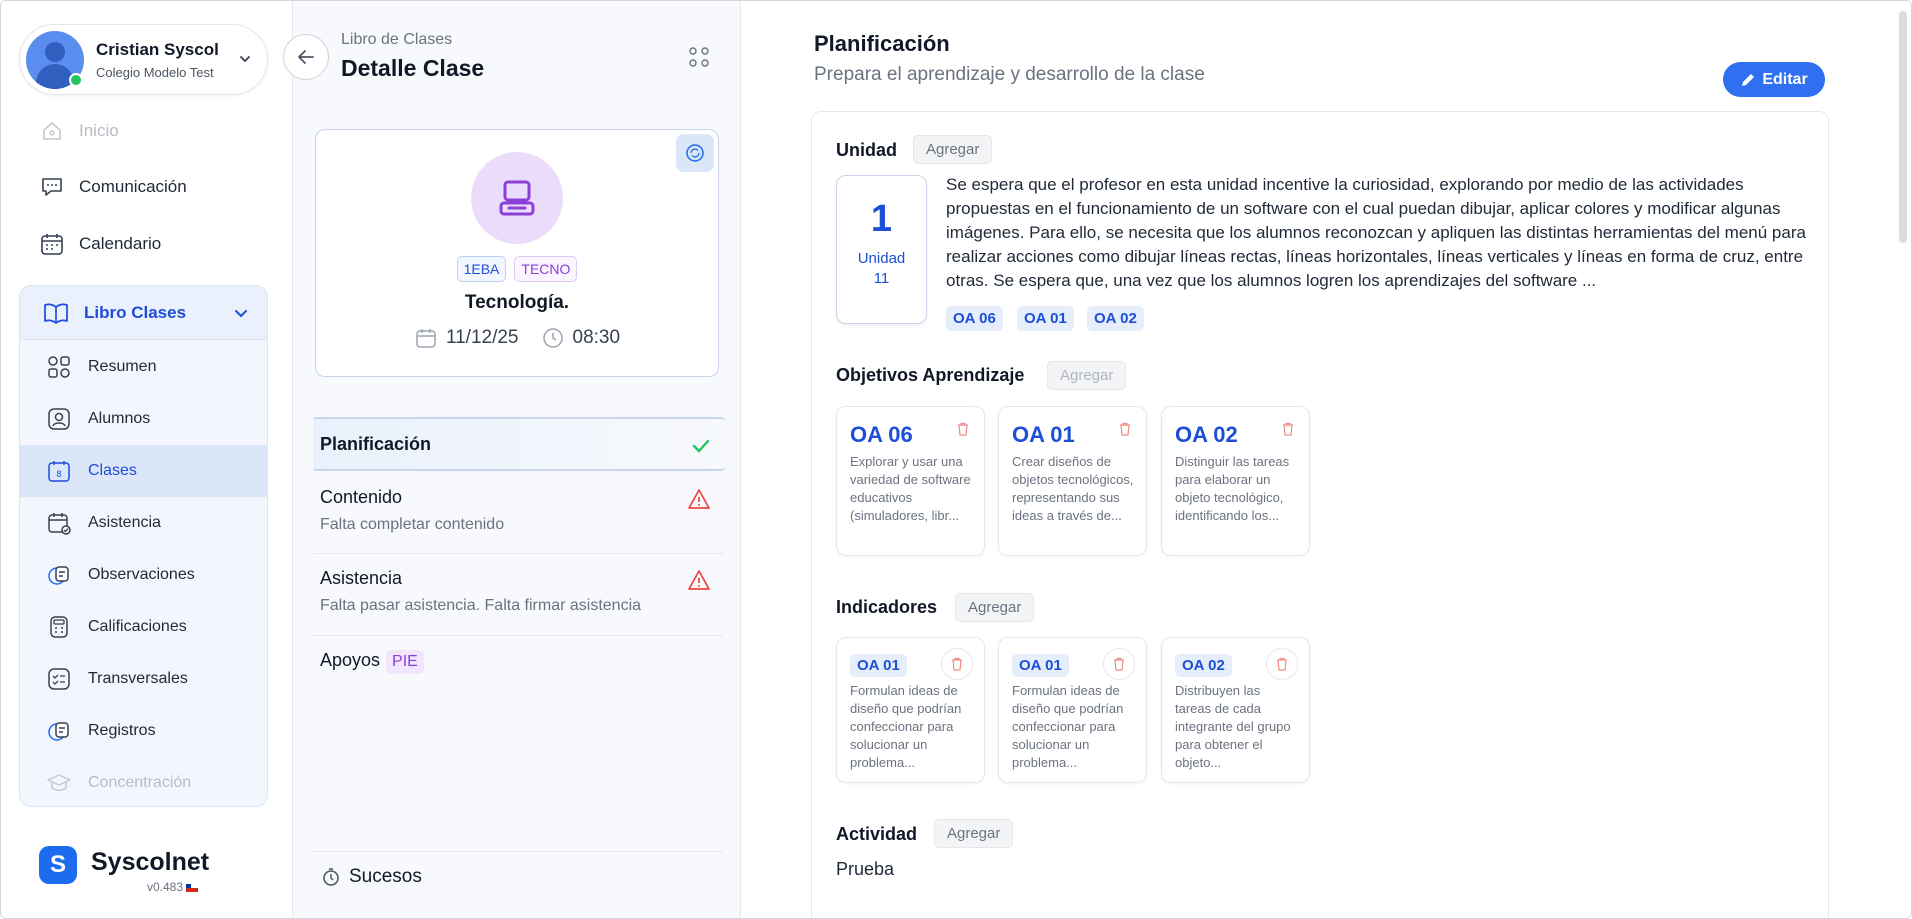 The width and height of the screenshot is (1912, 919). What do you see at coordinates (59, 627) in the screenshot?
I see `calculator-icon` at bounding box center [59, 627].